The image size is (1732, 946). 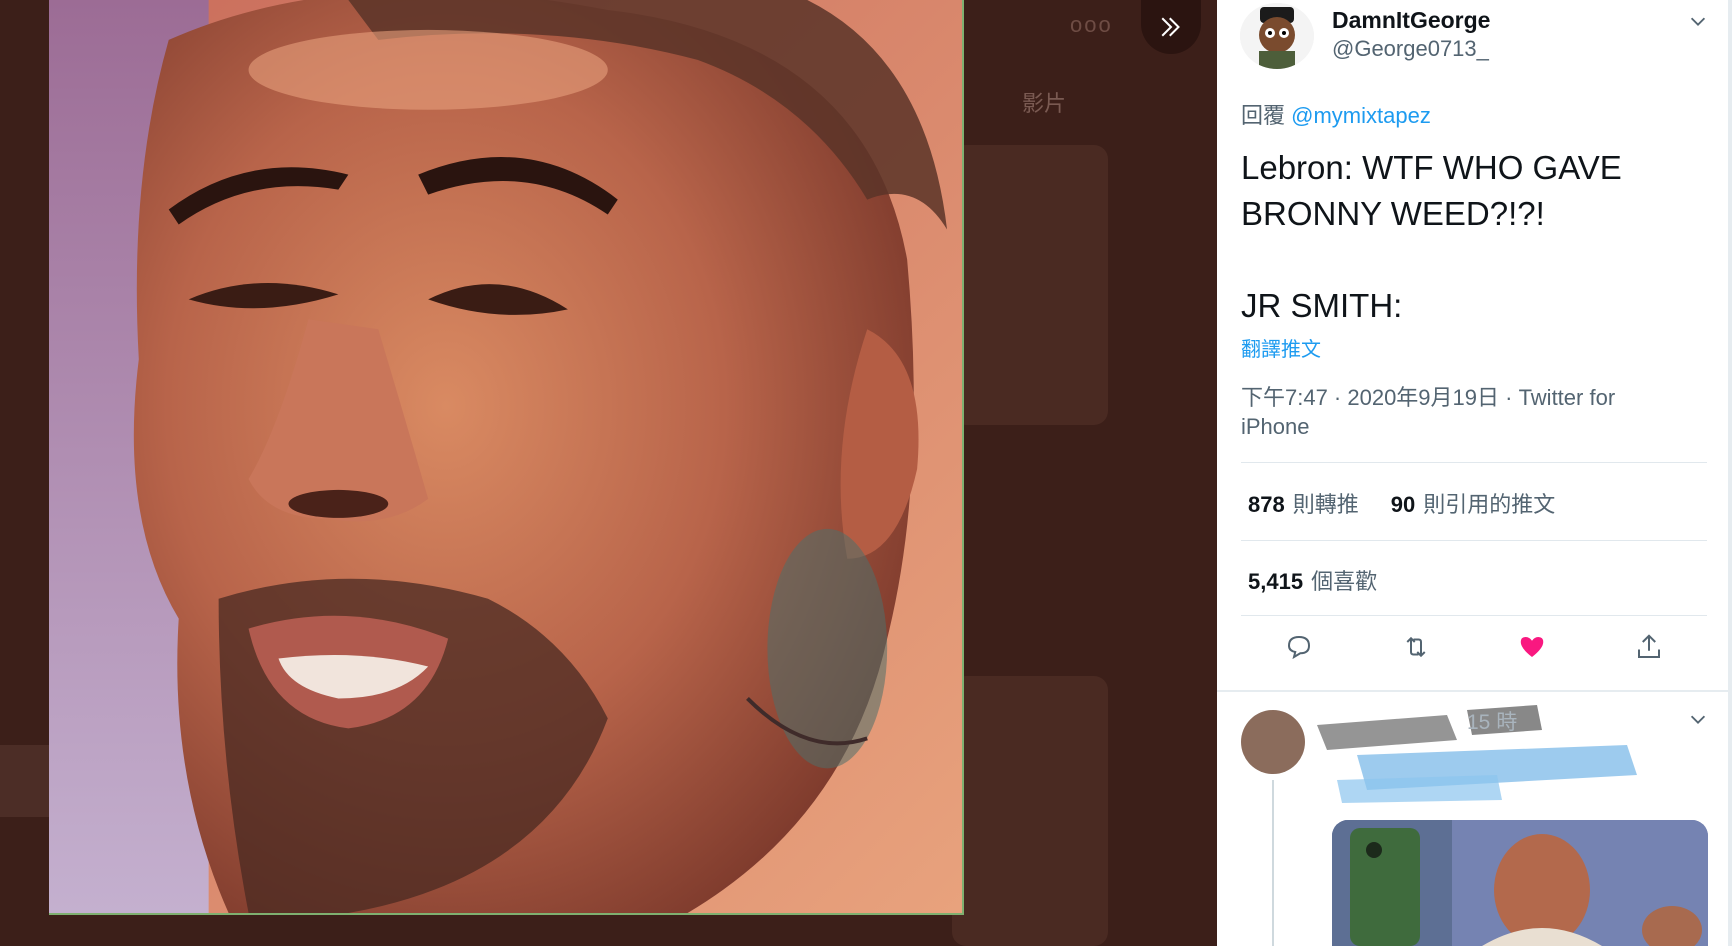 I want to click on reply-icon, so click(x=1299, y=647).